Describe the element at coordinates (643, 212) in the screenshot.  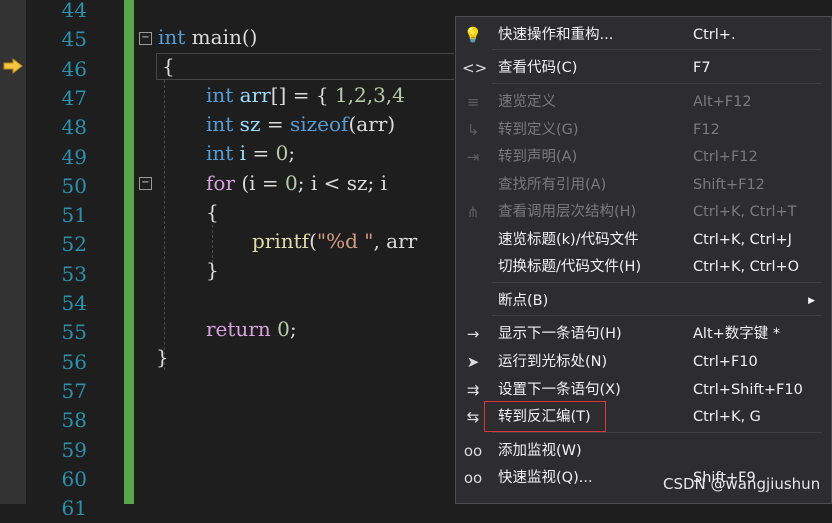
I see `menu-item: ⋔ 查看调用层次结构(H) Ctrl+K, Ctrl+T` at that location.